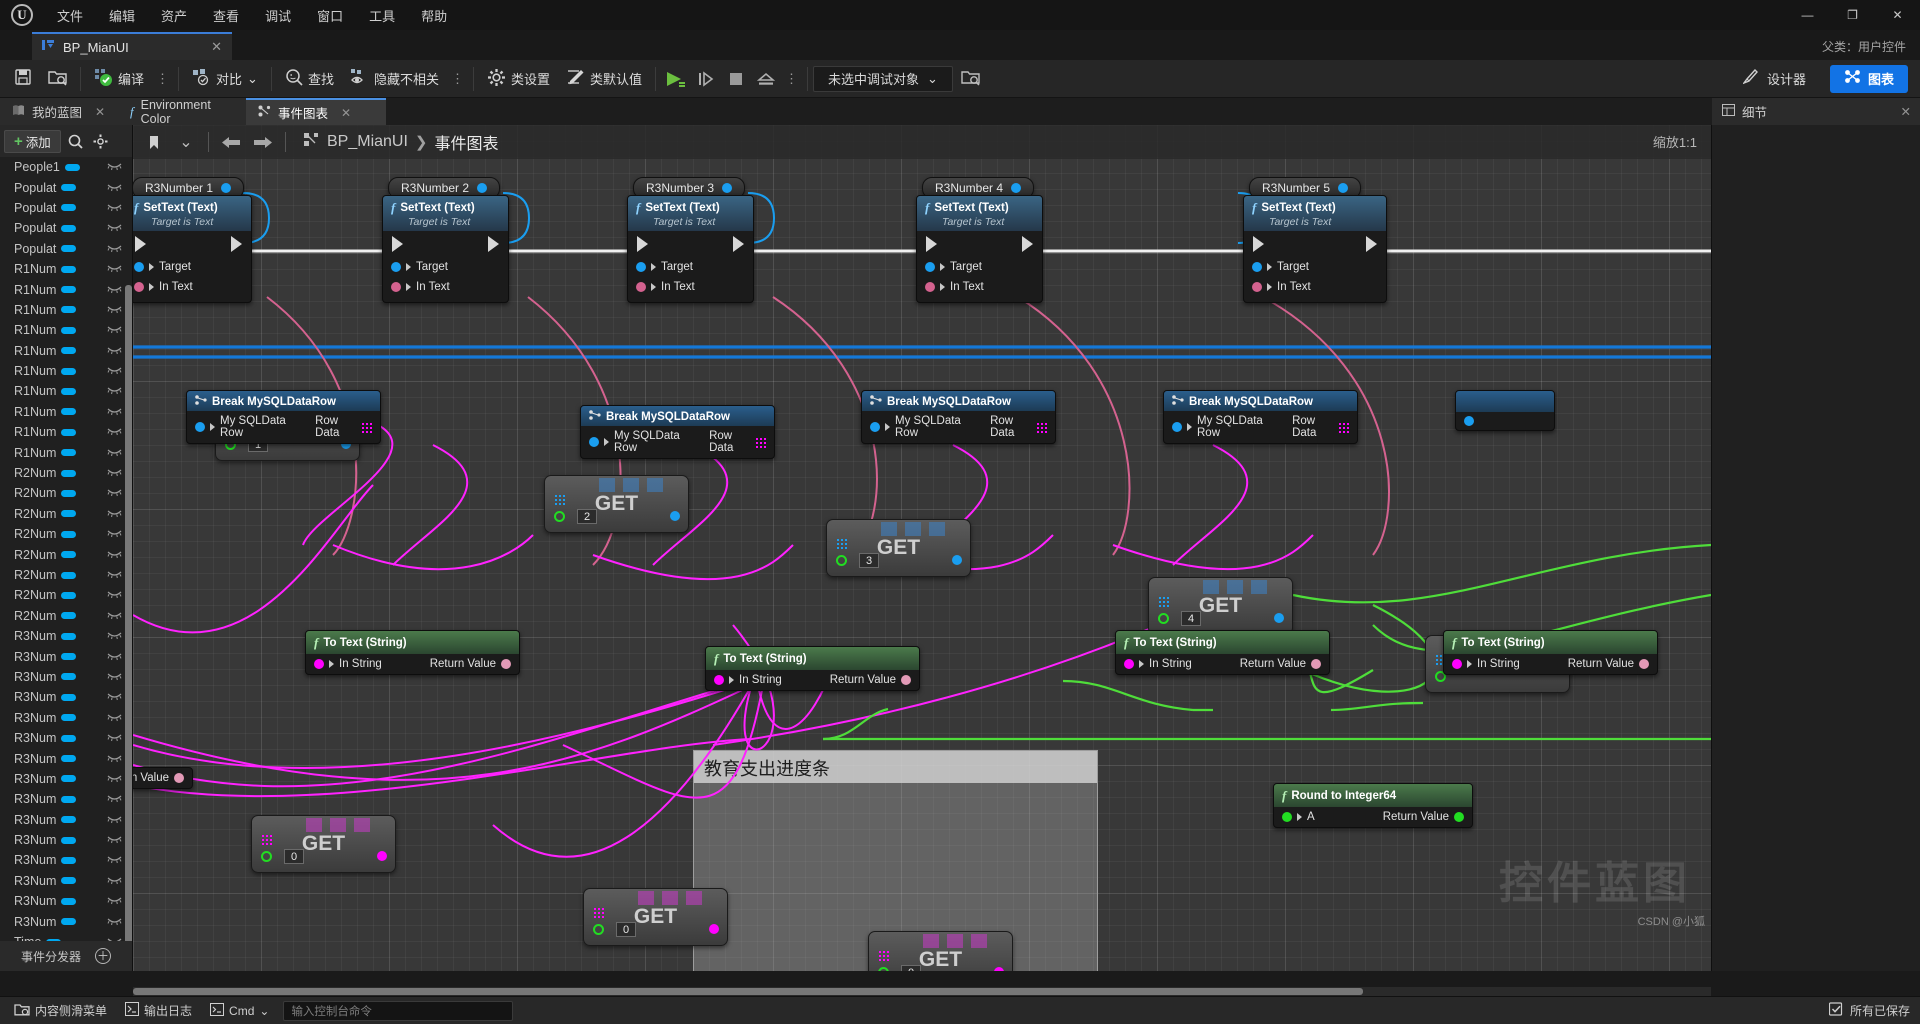 This screenshot has height=1024, width=1920. Describe the element at coordinates (60, 1011) in the screenshot. I see `content-drawer-button: 内容侧滑菜单` at that location.